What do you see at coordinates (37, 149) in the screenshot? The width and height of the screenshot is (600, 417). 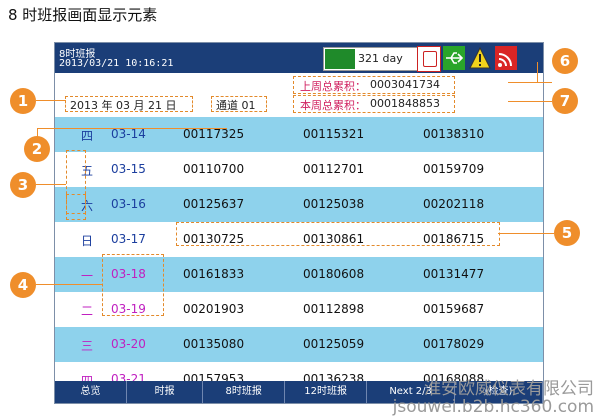 I see `callout-2: 2` at bounding box center [37, 149].